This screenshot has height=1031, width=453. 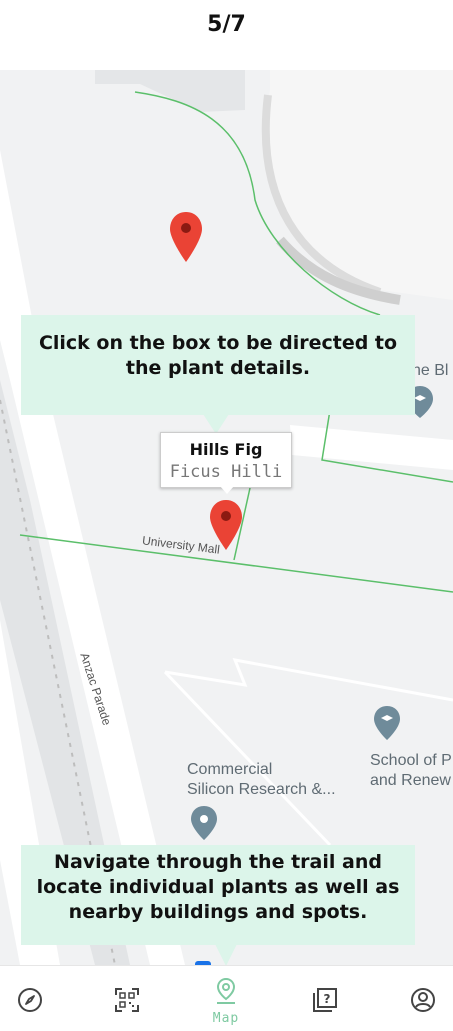 What do you see at coordinates (186, 237) in the screenshot?
I see `plant-marker-top` at bounding box center [186, 237].